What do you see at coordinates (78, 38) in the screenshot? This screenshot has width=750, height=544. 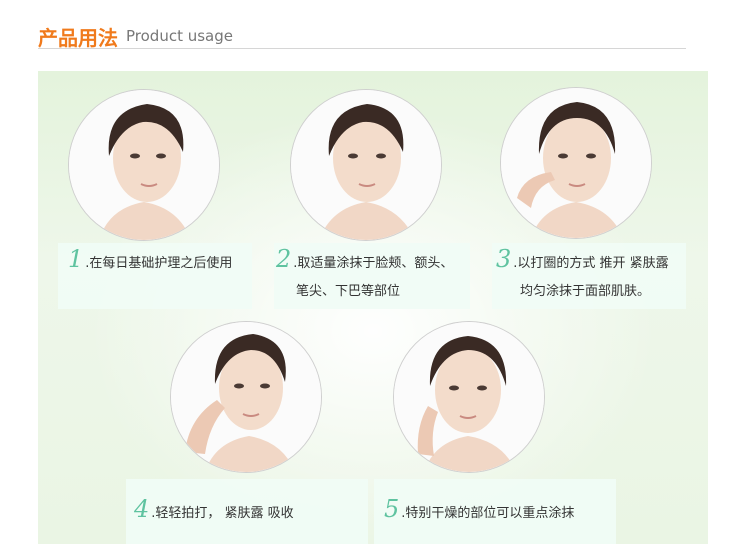 I see `section-title: 产品用法` at bounding box center [78, 38].